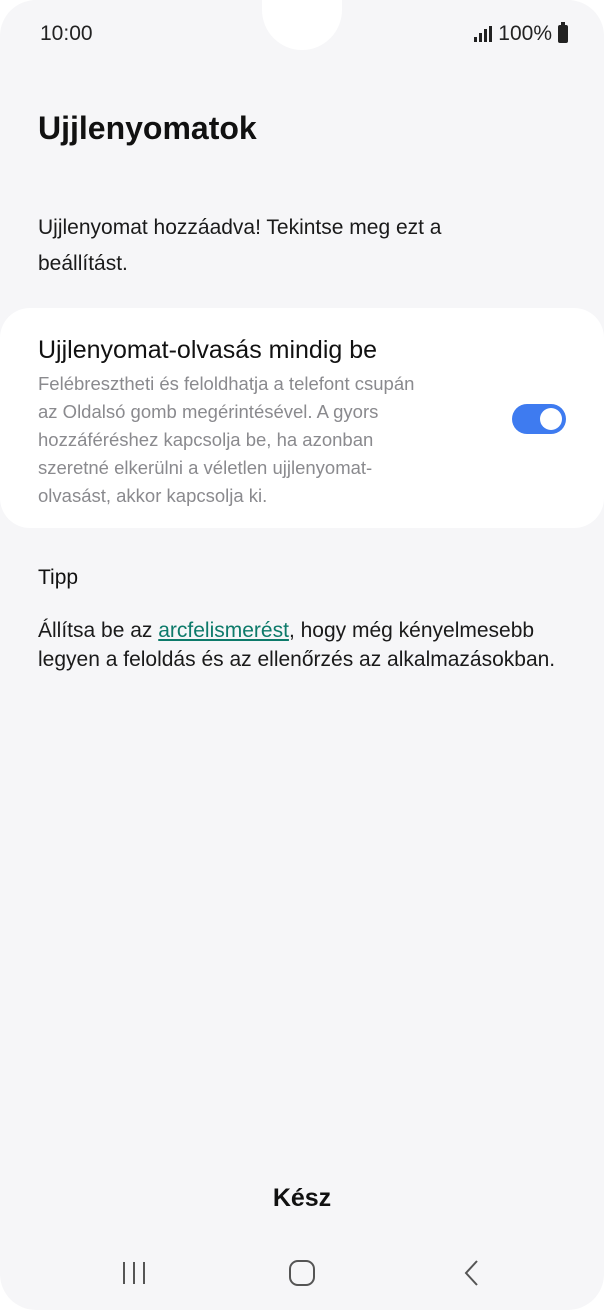 This screenshot has width=604, height=1310. I want to click on back-icon, so click(471, 1273).